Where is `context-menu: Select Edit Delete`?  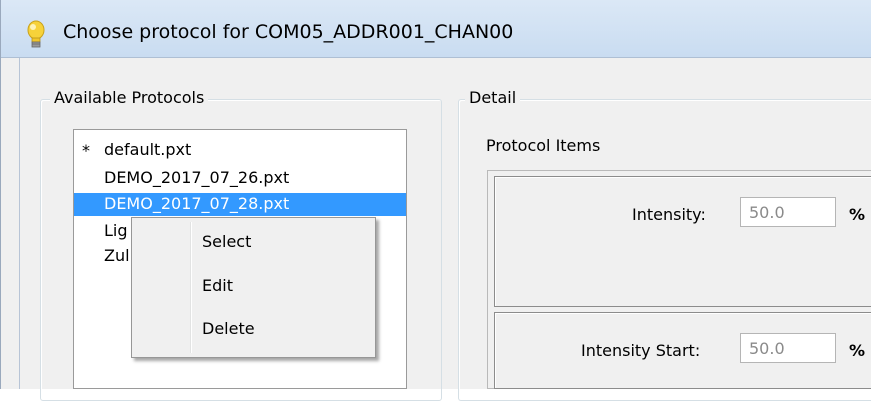
context-menu: Select Edit Delete is located at coordinates (253, 287).